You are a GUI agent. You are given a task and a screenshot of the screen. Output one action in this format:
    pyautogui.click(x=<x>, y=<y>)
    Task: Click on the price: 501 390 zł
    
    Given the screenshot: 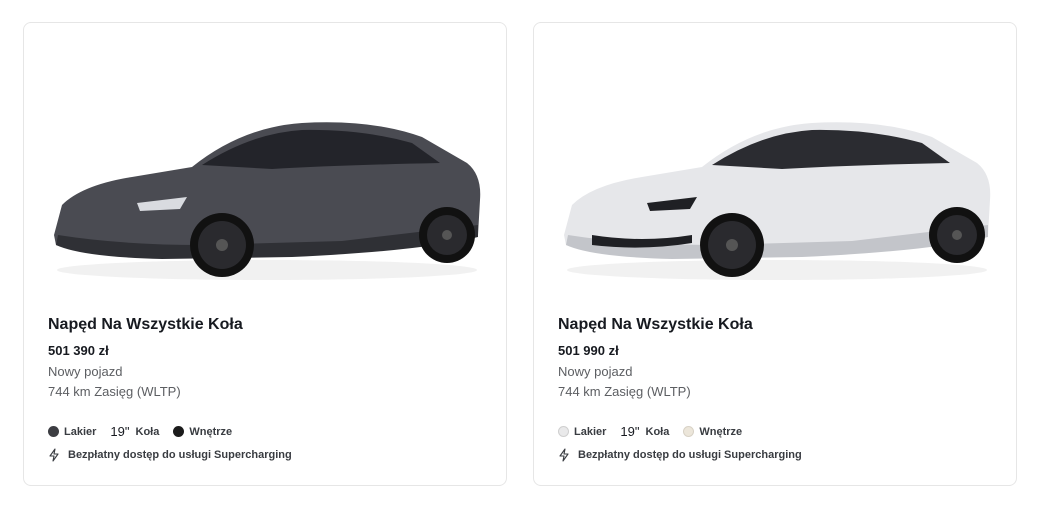 What is the action you would take?
    pyautogui.click(x=78, y=350)
    